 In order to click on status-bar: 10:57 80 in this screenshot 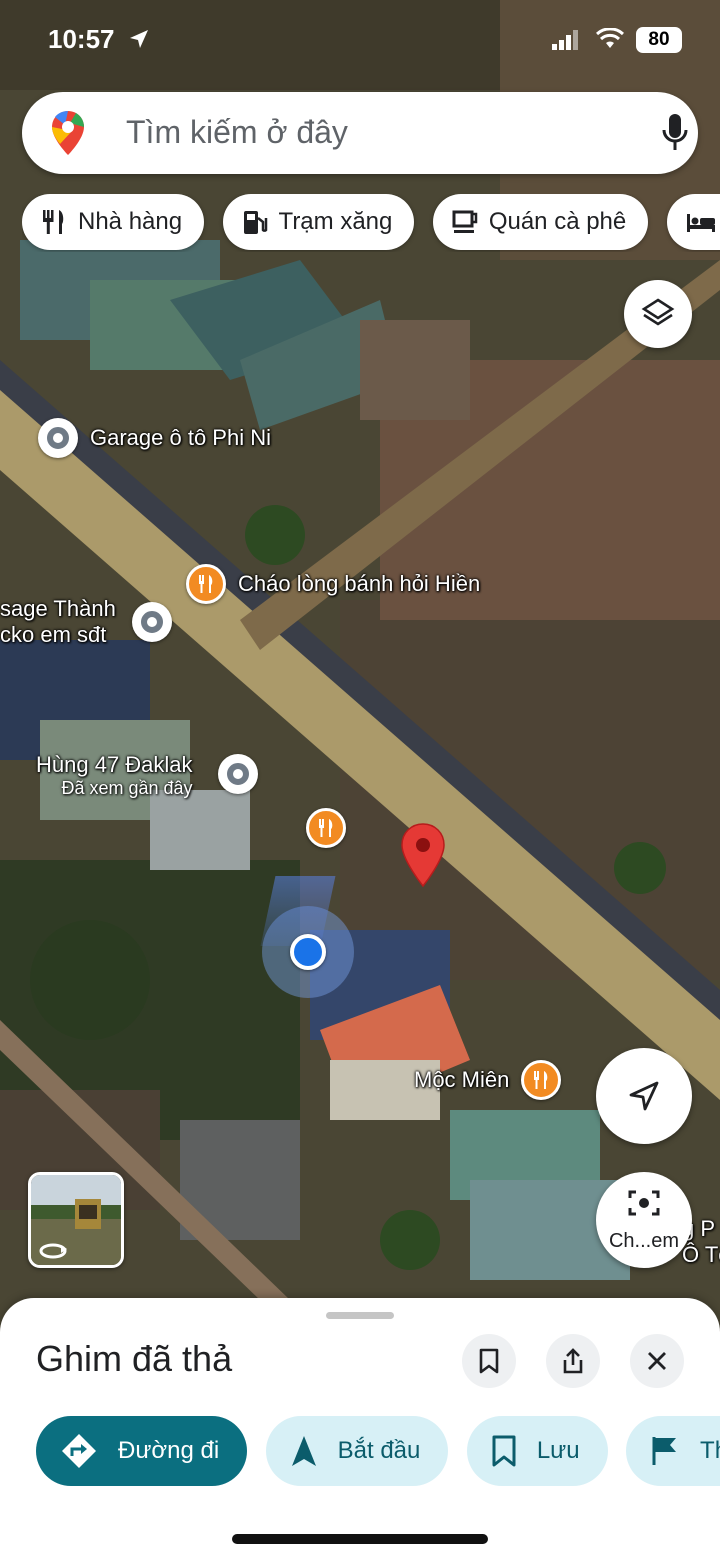, I will do `click(360, 40)`.